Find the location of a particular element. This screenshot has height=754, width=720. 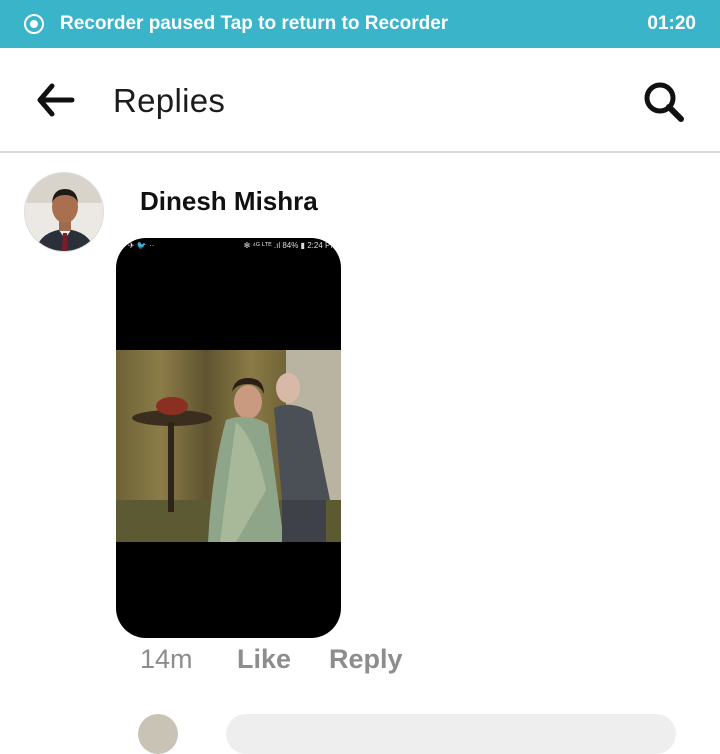

back-button is located at coordinates (56, 100).